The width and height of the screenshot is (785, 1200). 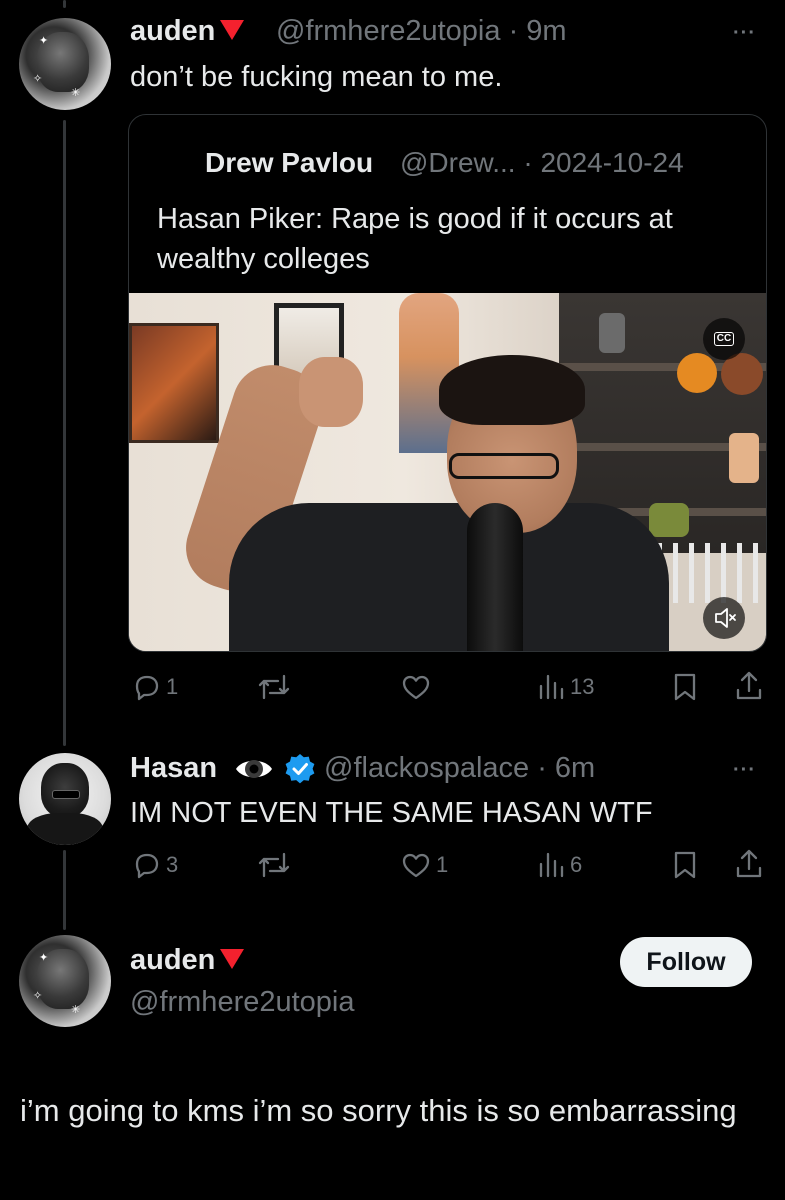 I want to click on views-button: 6, so click(x=559, y=865).